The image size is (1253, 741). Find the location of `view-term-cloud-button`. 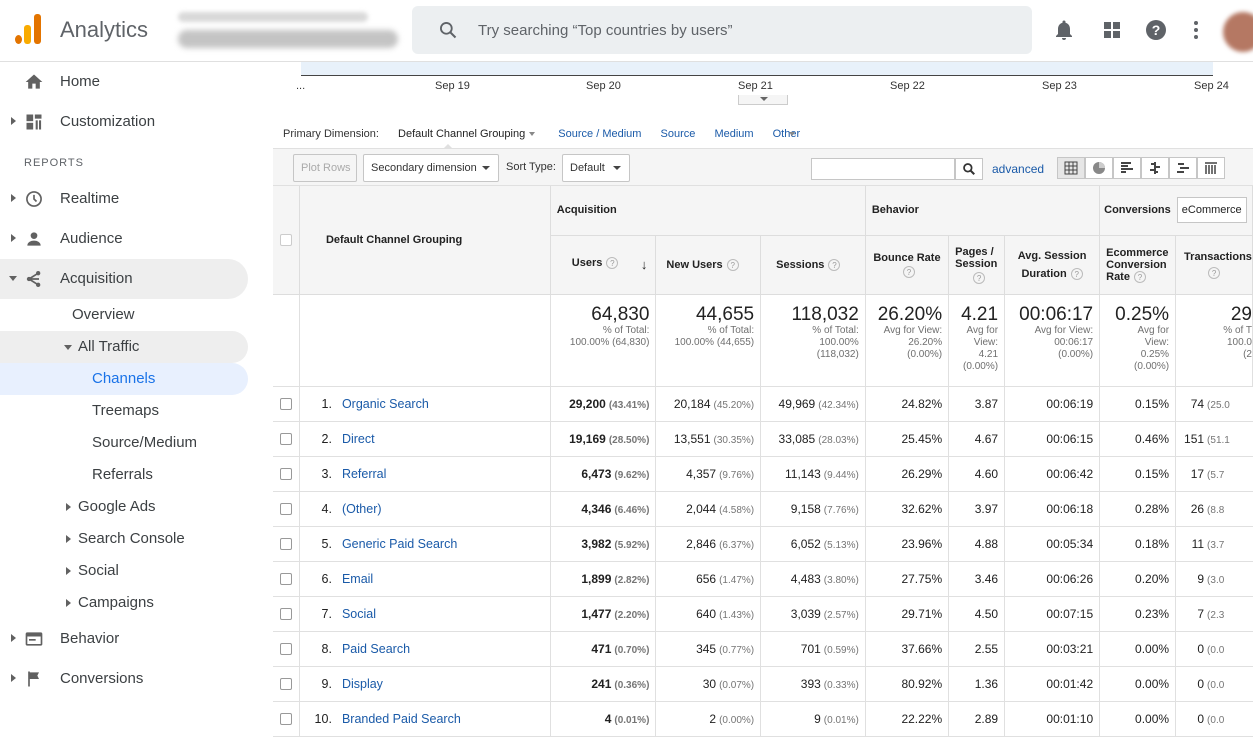

view-term-cloud-button is located at coordinates (1183, 168).